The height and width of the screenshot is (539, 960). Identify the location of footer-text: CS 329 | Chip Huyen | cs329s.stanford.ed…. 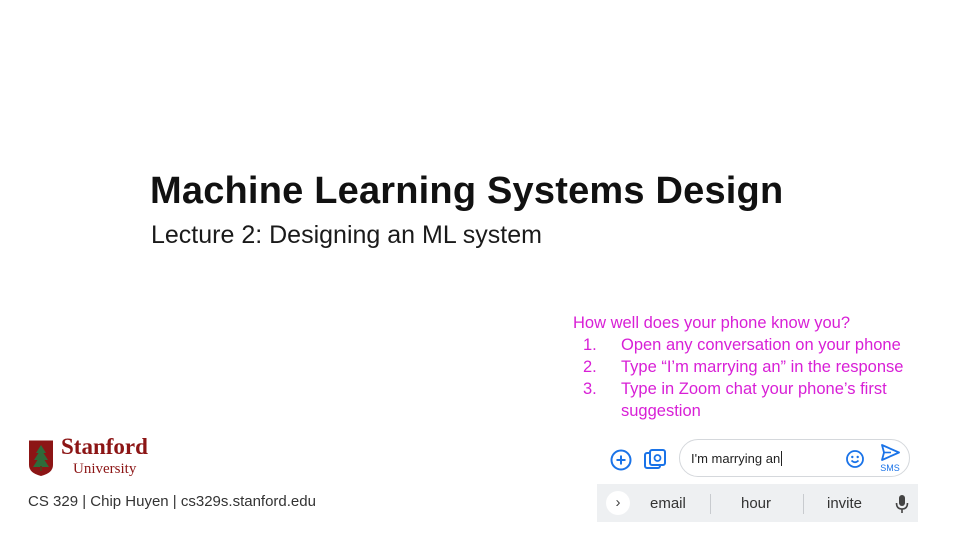
(172, 501).